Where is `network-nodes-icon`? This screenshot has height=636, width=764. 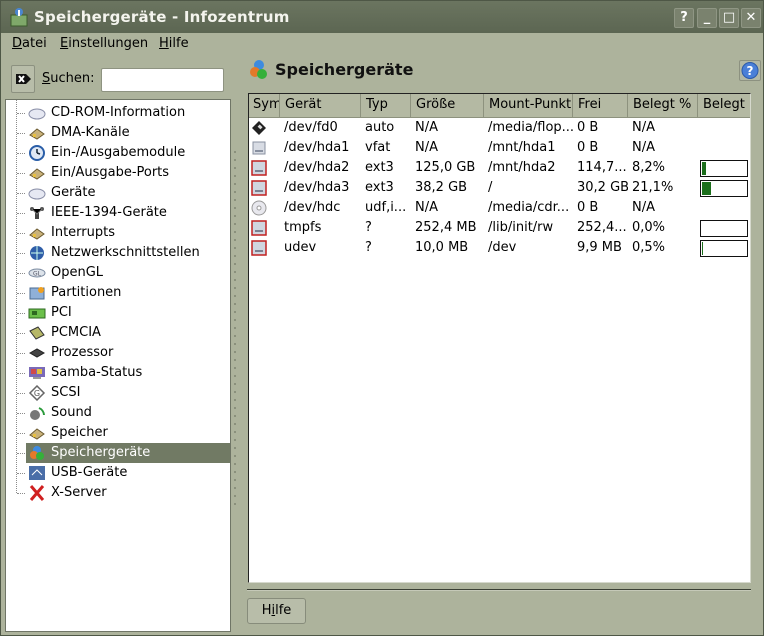 network-nodes-icon is located at coordinates (37, 213).